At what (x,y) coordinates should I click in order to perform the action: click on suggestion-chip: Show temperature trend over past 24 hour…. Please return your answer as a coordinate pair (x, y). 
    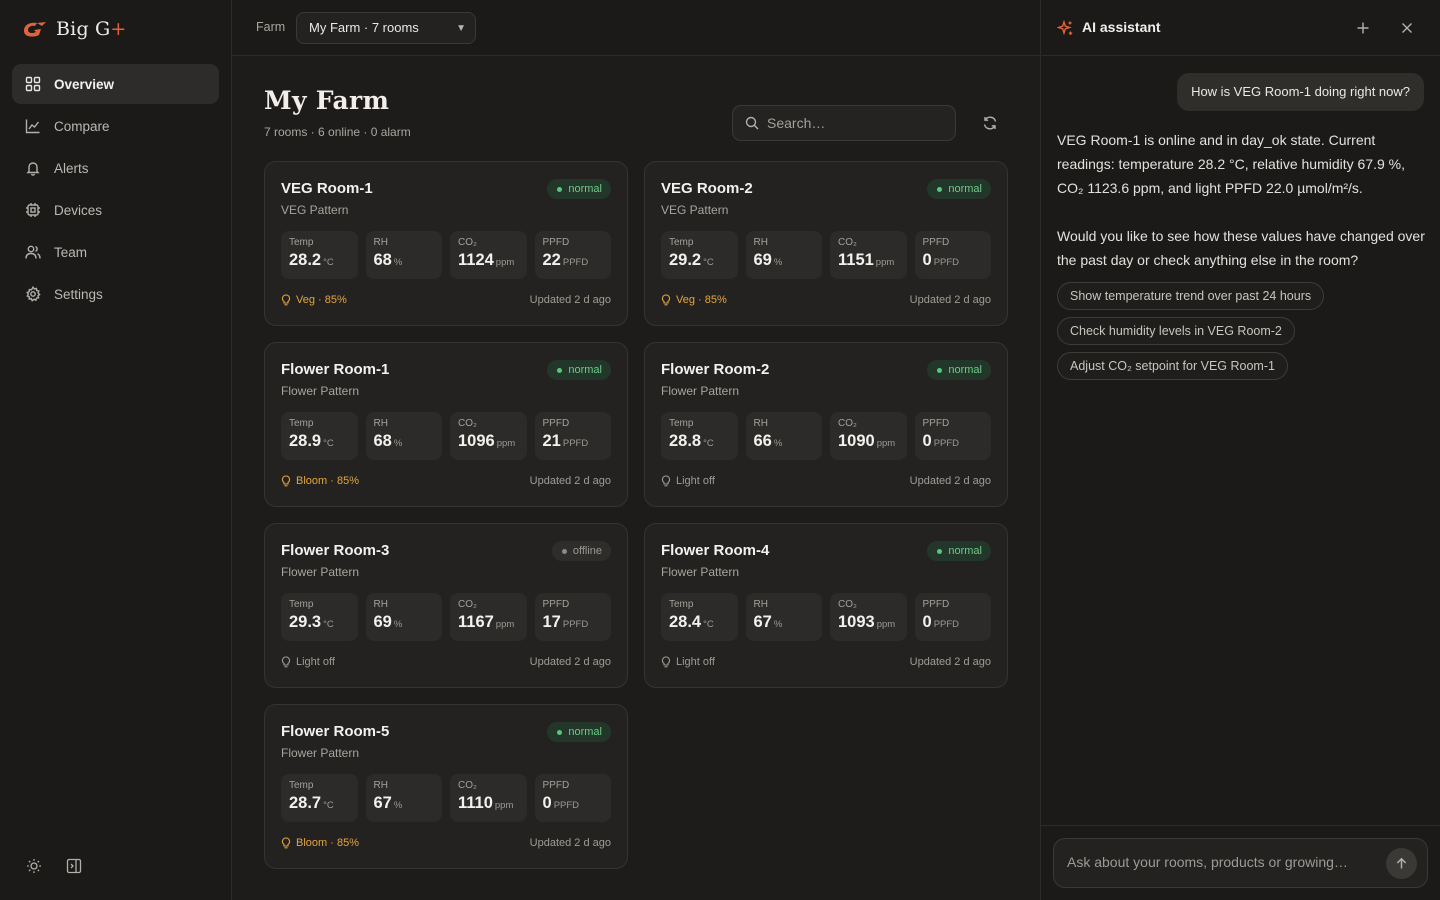
    Looking at the image, I should click on (1191, 296).